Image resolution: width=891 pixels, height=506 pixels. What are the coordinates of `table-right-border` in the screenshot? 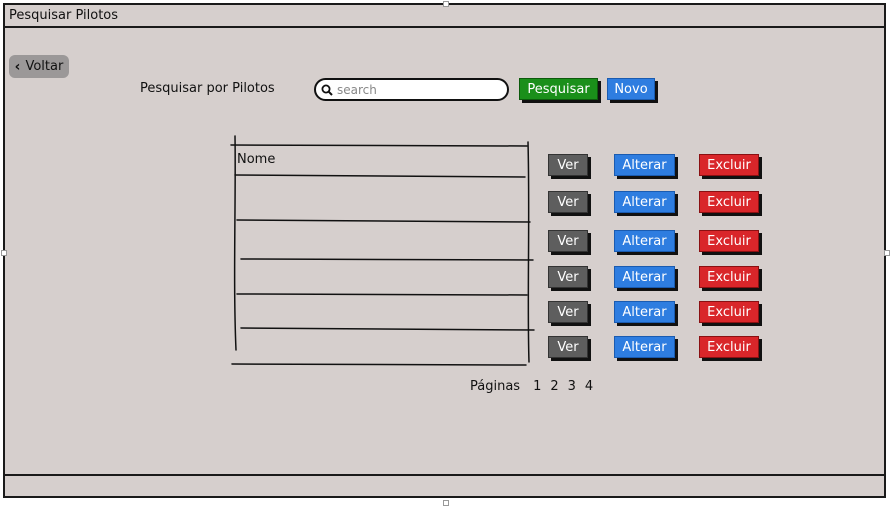 It's located at (528, 252).